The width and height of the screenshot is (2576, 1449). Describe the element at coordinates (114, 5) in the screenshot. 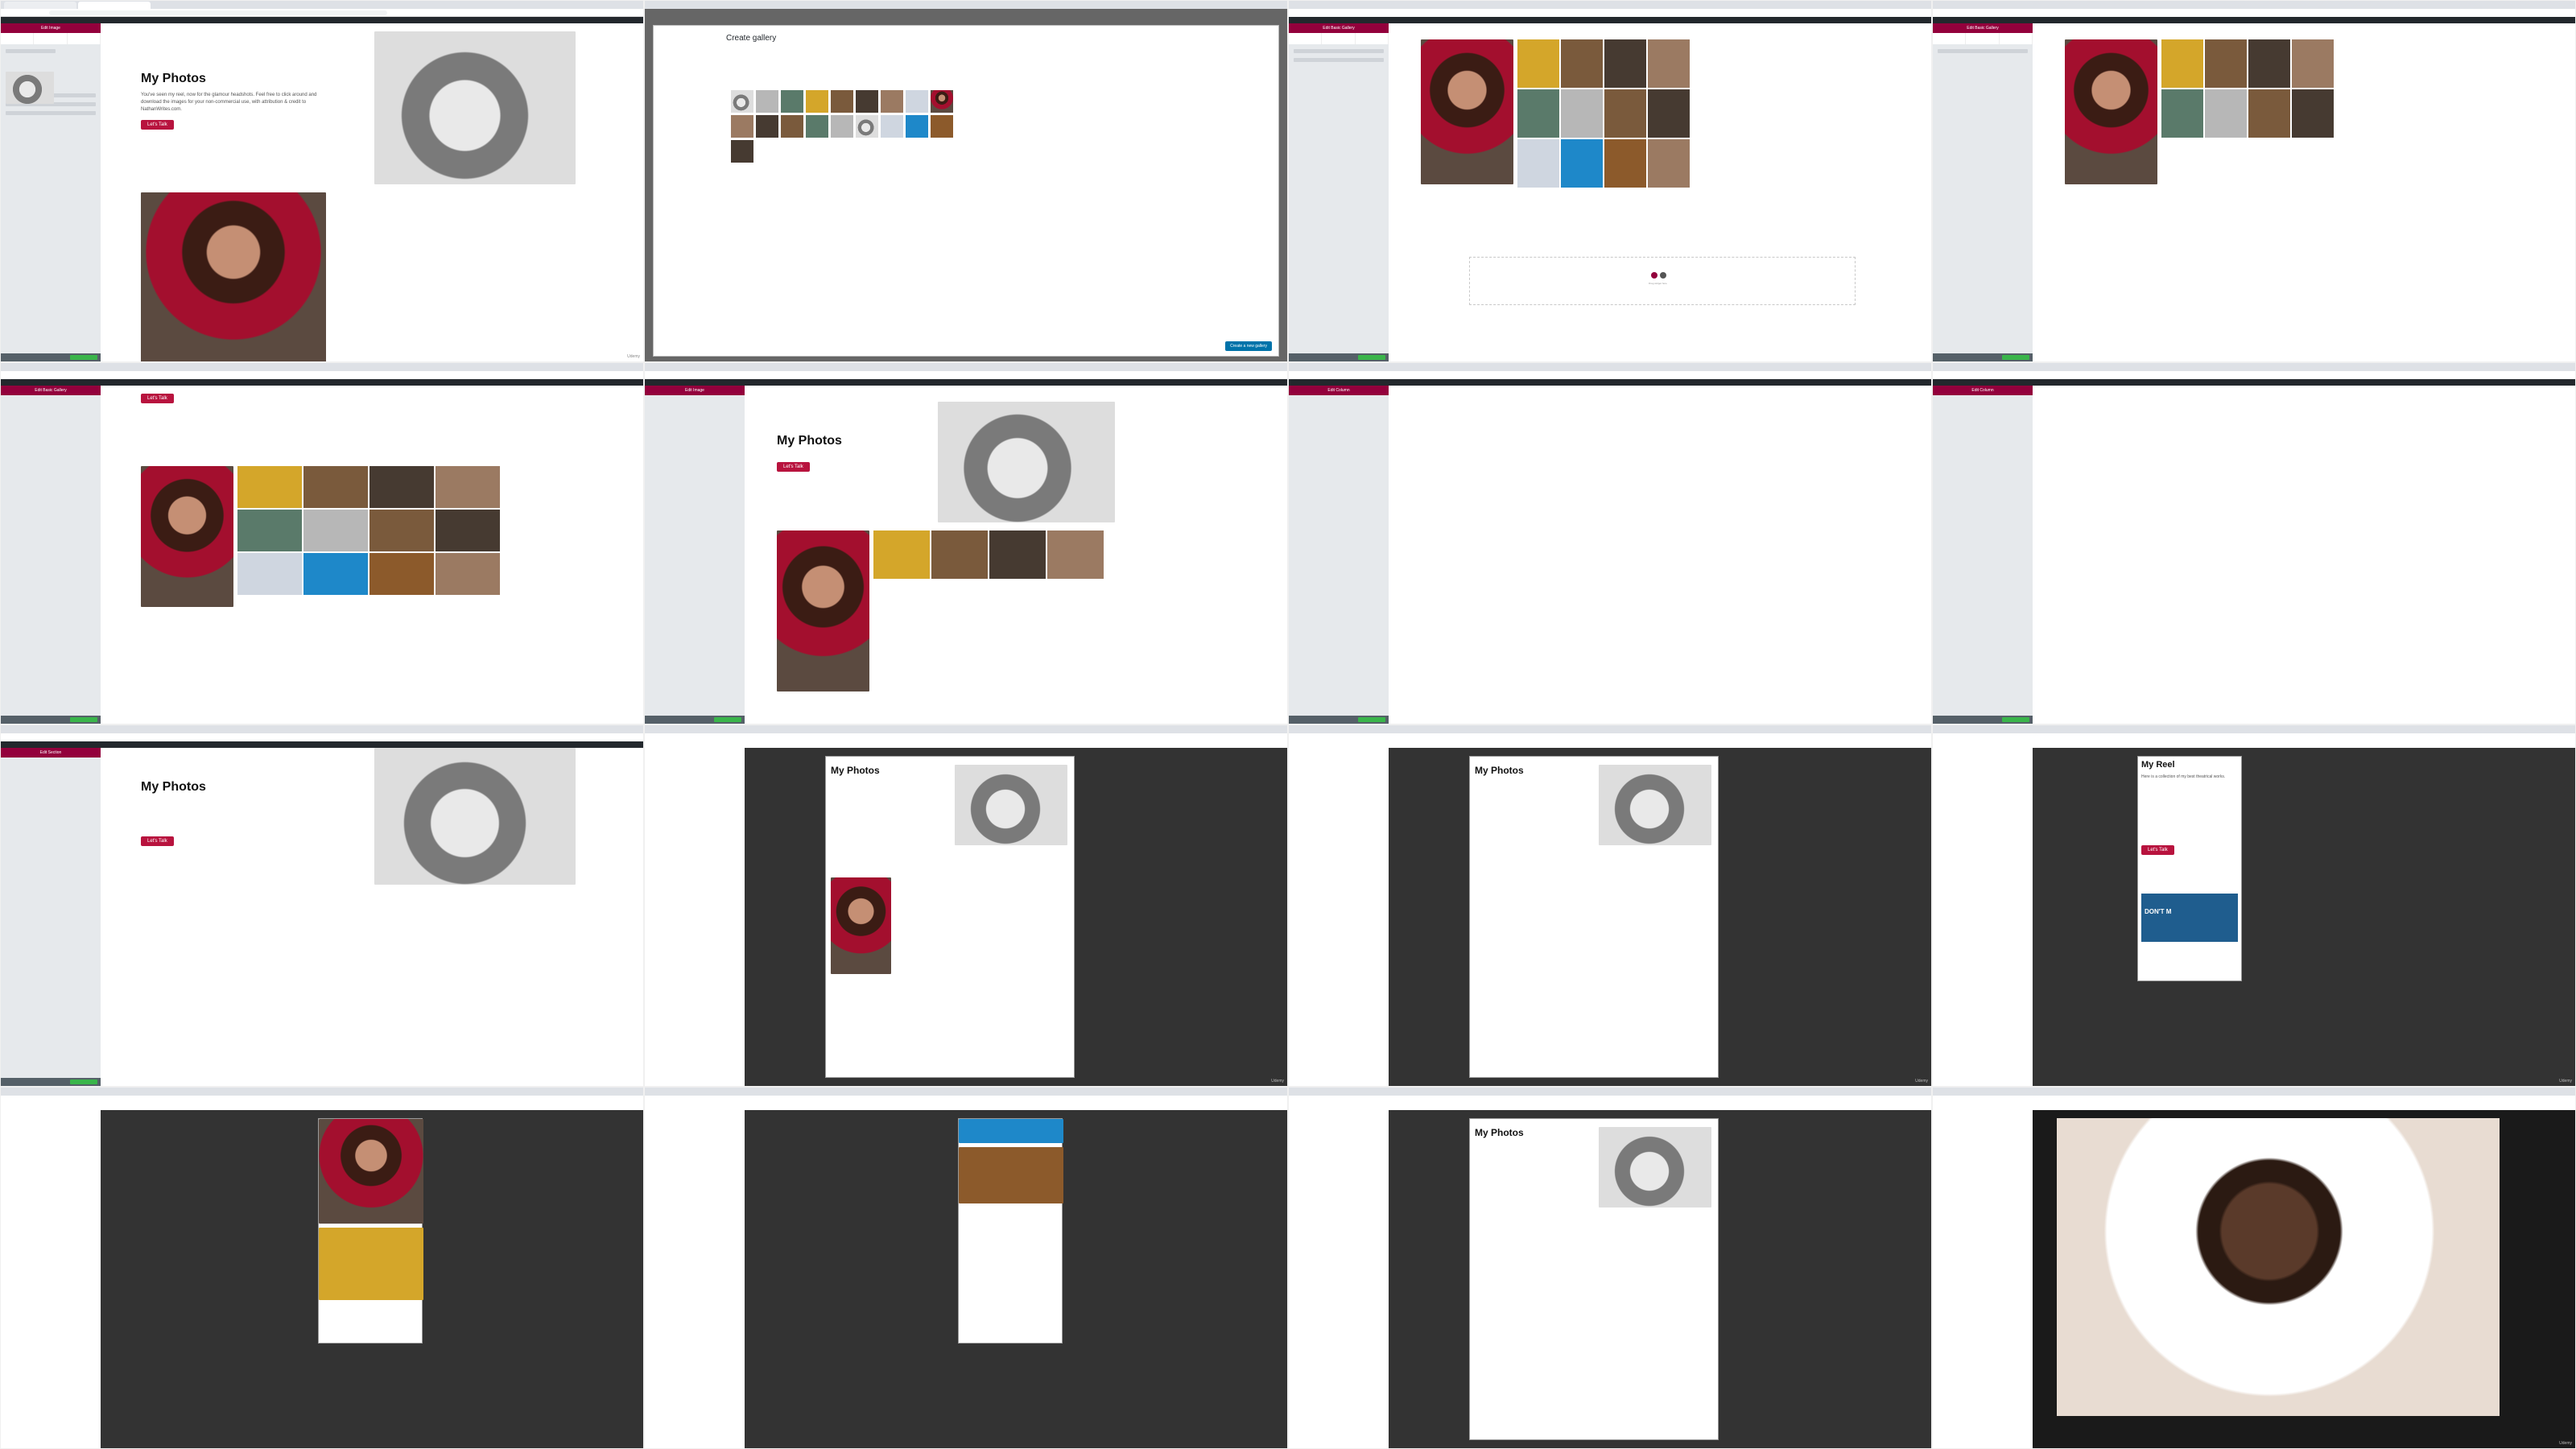

I see `browser-tab-active` at that location.